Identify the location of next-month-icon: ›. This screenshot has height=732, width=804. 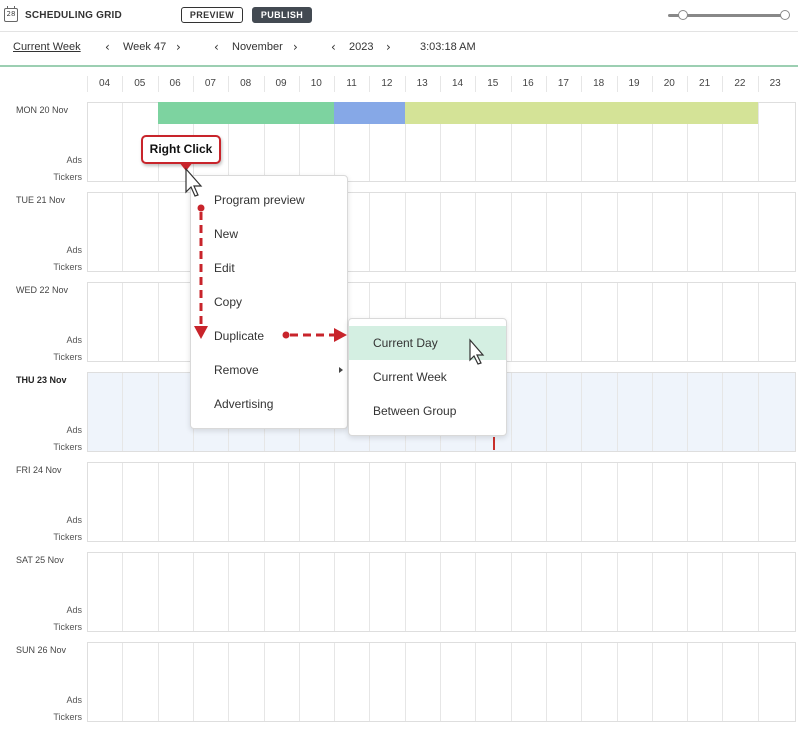
(295, 47).